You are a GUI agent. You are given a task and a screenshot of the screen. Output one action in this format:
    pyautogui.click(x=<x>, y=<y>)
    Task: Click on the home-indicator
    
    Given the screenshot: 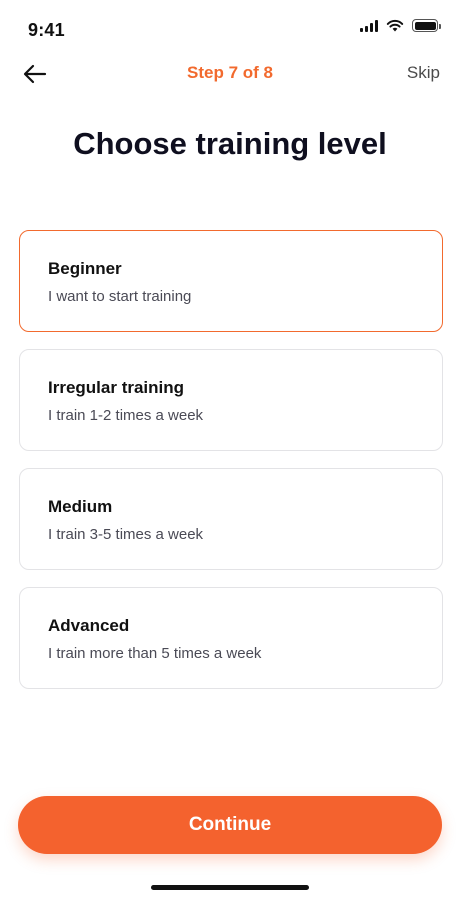 What is the action you would take?
    pyautogui.click(x=230, y=887)
    